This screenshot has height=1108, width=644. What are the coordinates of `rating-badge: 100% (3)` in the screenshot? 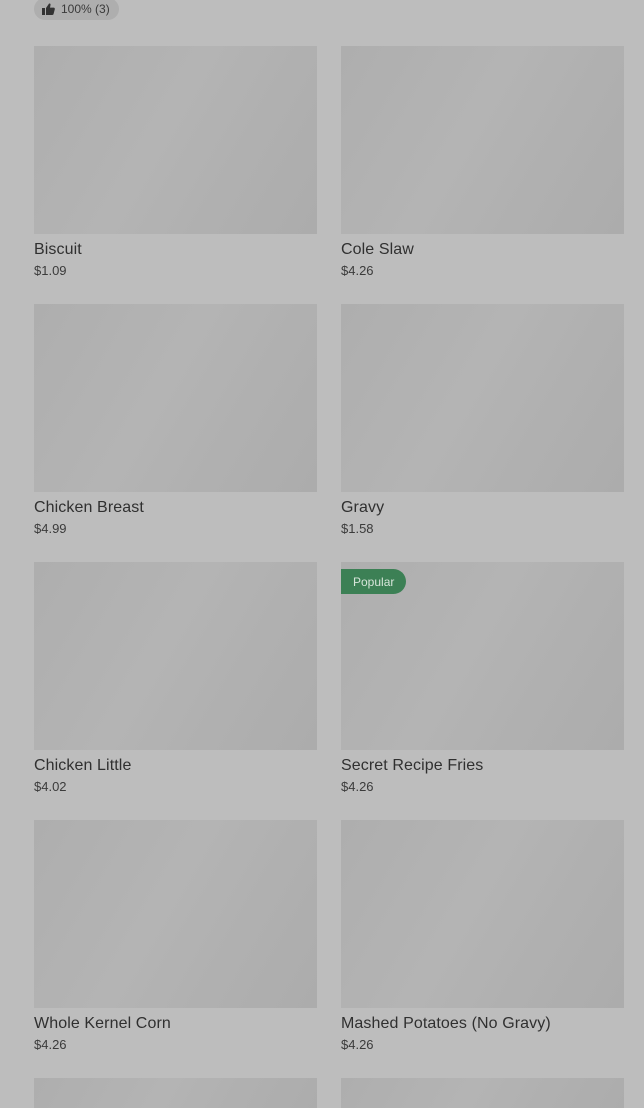 It's located at (76, 10).